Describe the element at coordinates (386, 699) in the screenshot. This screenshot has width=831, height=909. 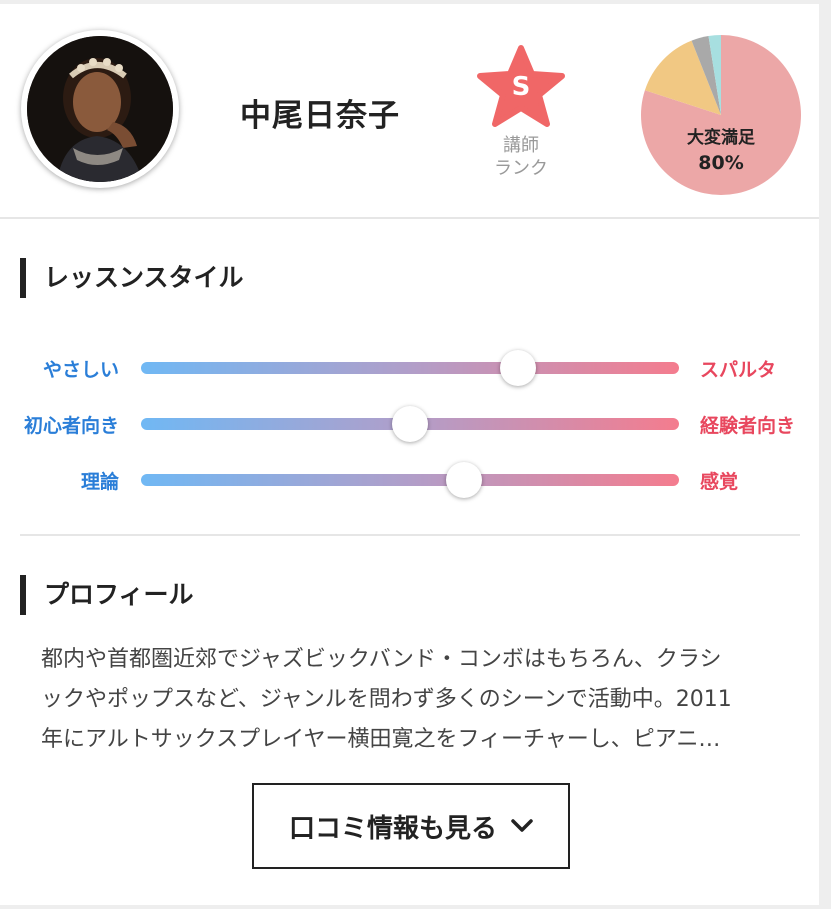
I see `profile-line: ックやポップスなど、ジャンルを問わず多くのシーンで活動中。2011` at that location.